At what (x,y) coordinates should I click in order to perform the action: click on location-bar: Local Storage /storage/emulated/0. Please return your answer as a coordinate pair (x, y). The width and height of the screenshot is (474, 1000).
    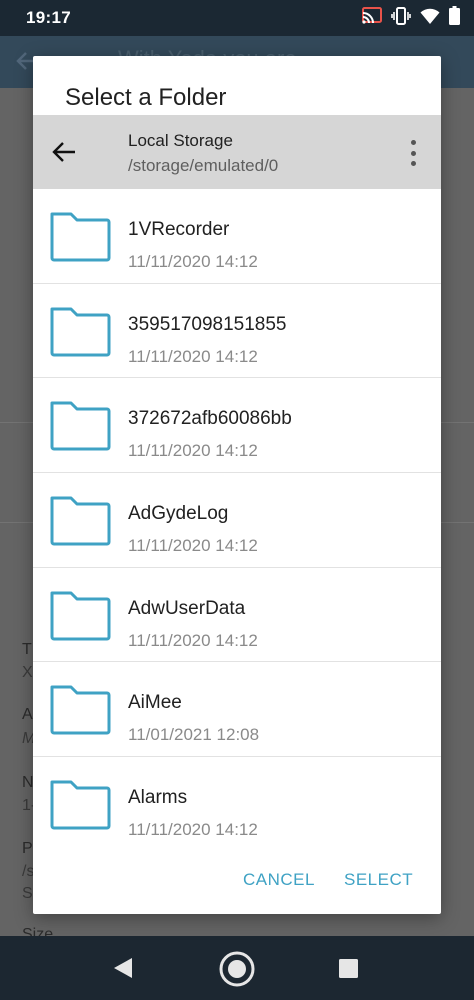
    Looking at the image, I should click on (237, 152).